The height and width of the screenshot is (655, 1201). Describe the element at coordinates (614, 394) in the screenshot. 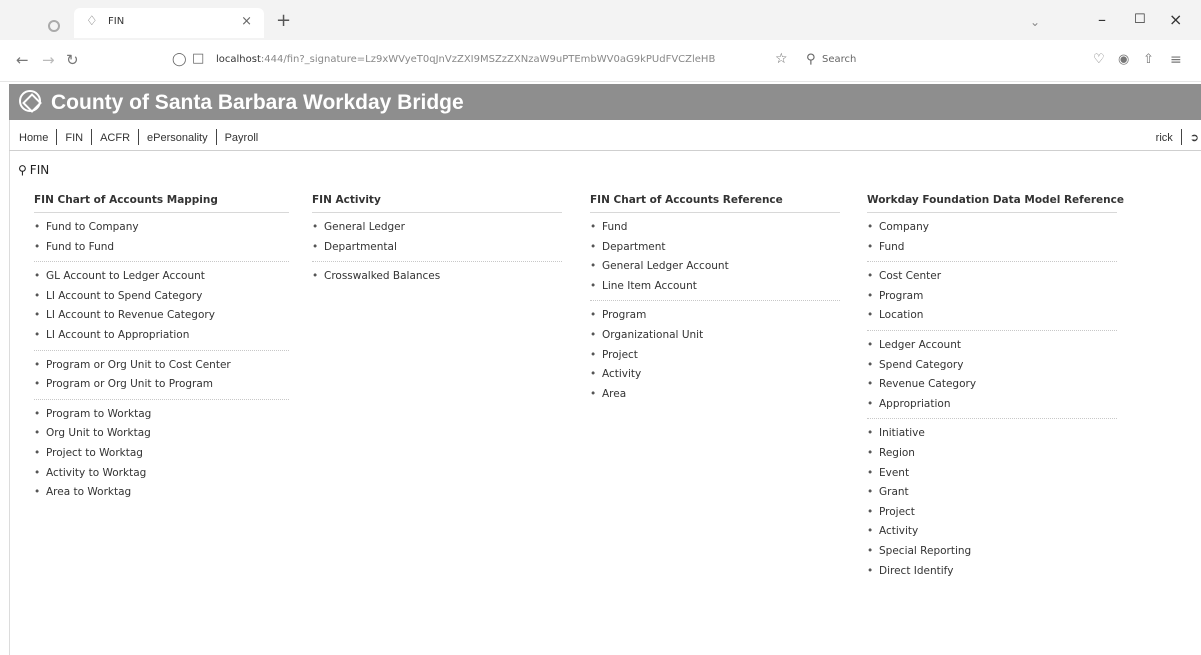

I see `list-item-label: Area` at that location.